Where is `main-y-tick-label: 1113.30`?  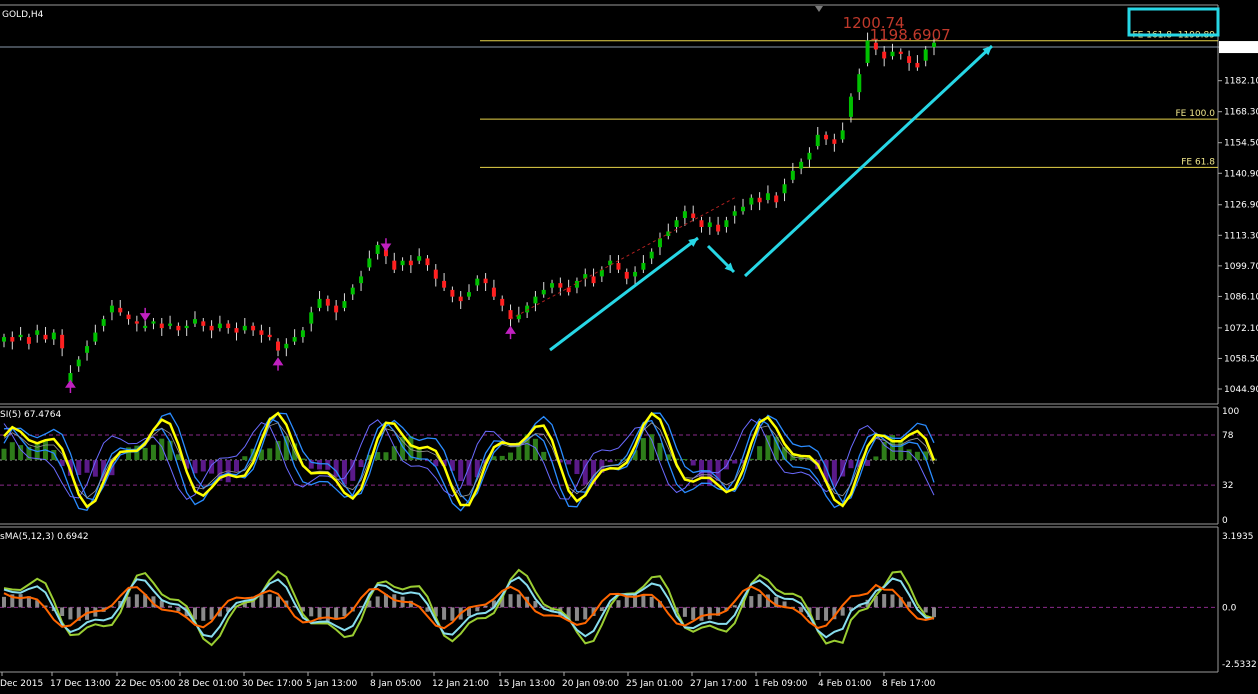 main-y-tick-label: 1113.30 is located at coordinates (1241, 236).